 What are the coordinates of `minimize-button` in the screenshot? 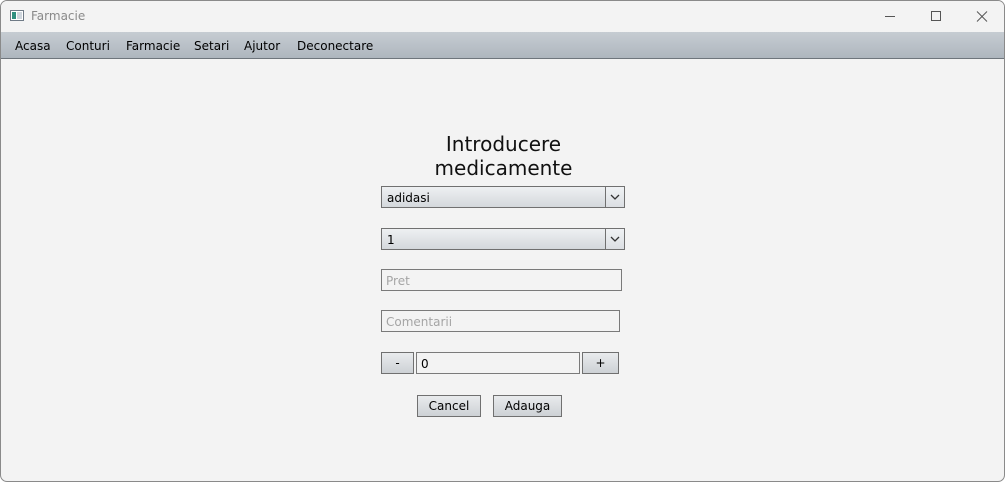 It's located at (890, 16).